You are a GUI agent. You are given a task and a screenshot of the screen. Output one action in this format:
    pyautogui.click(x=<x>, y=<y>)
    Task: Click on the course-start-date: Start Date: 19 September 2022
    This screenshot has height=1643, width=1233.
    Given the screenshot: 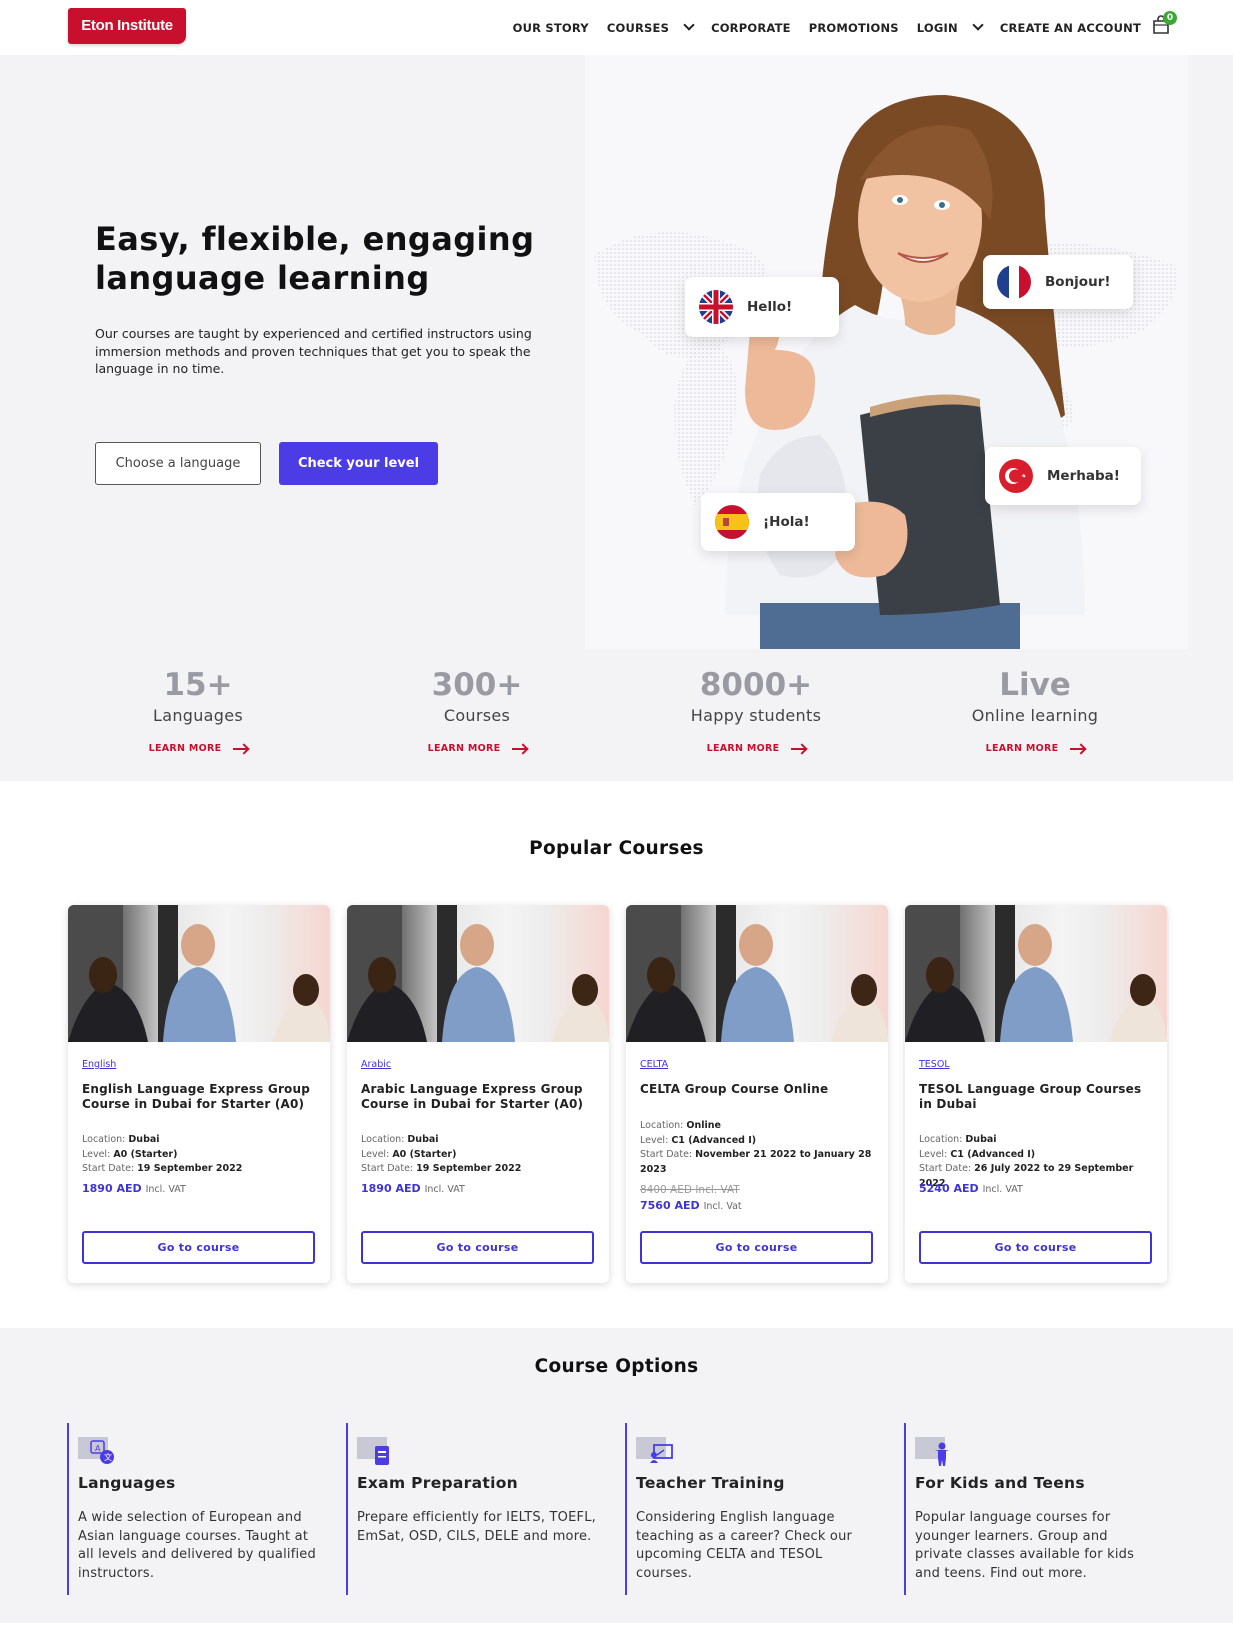 What is the action you would take?
    pyautogui.click(x=481, y=1169)
    